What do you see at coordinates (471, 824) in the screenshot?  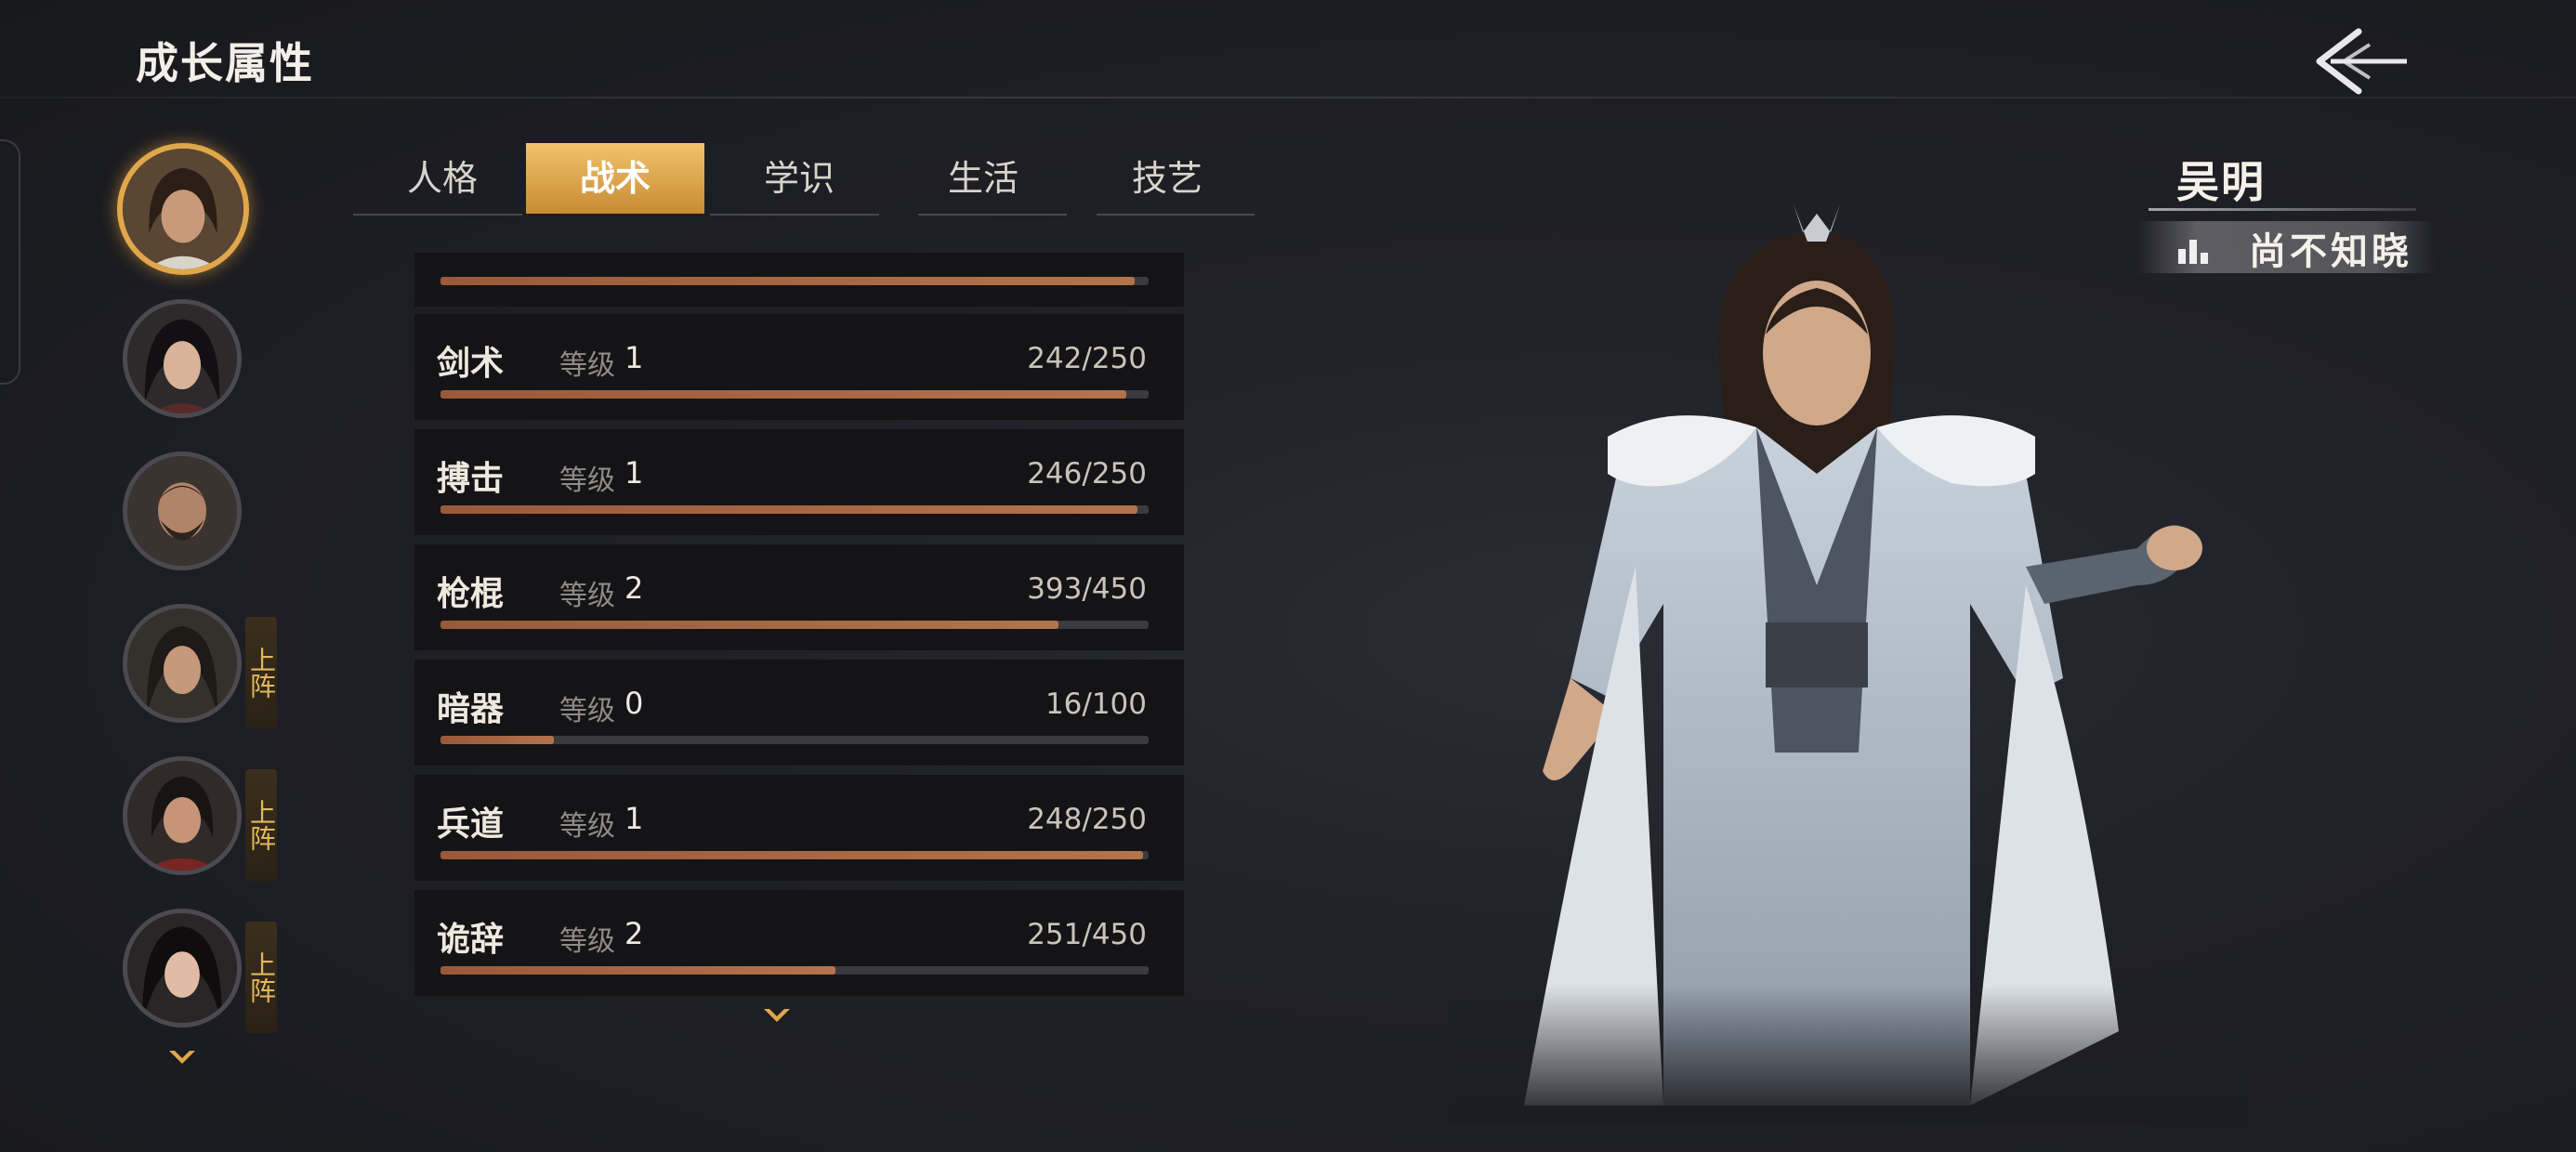 I see `skill-name: 兵道` at bounding box center [471, 824].